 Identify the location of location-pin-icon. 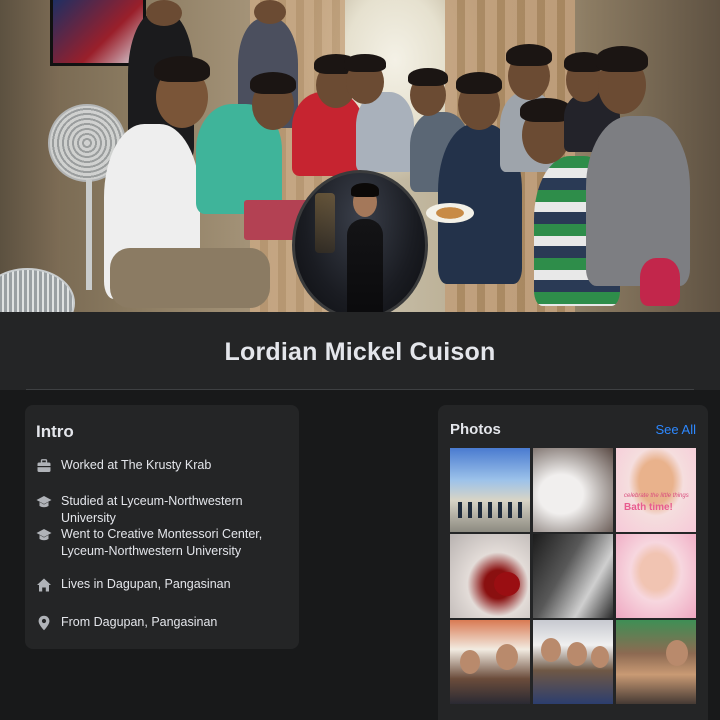
(44, 623).